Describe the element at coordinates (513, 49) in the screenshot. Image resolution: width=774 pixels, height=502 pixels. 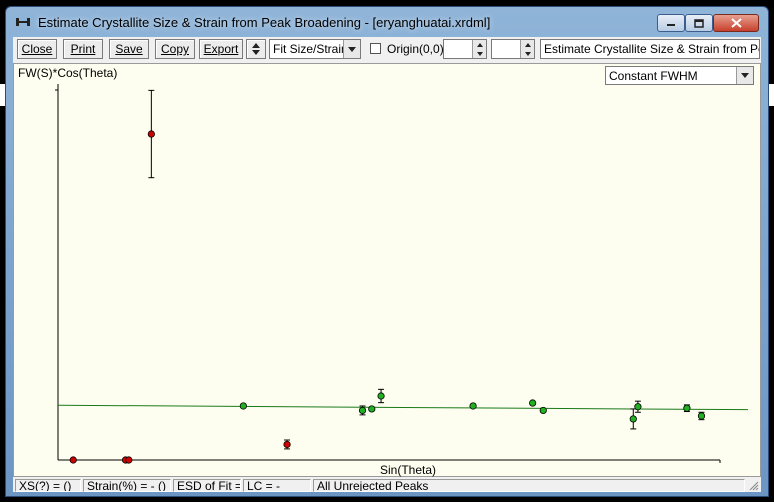
I see `range-end-spinner` at that location.